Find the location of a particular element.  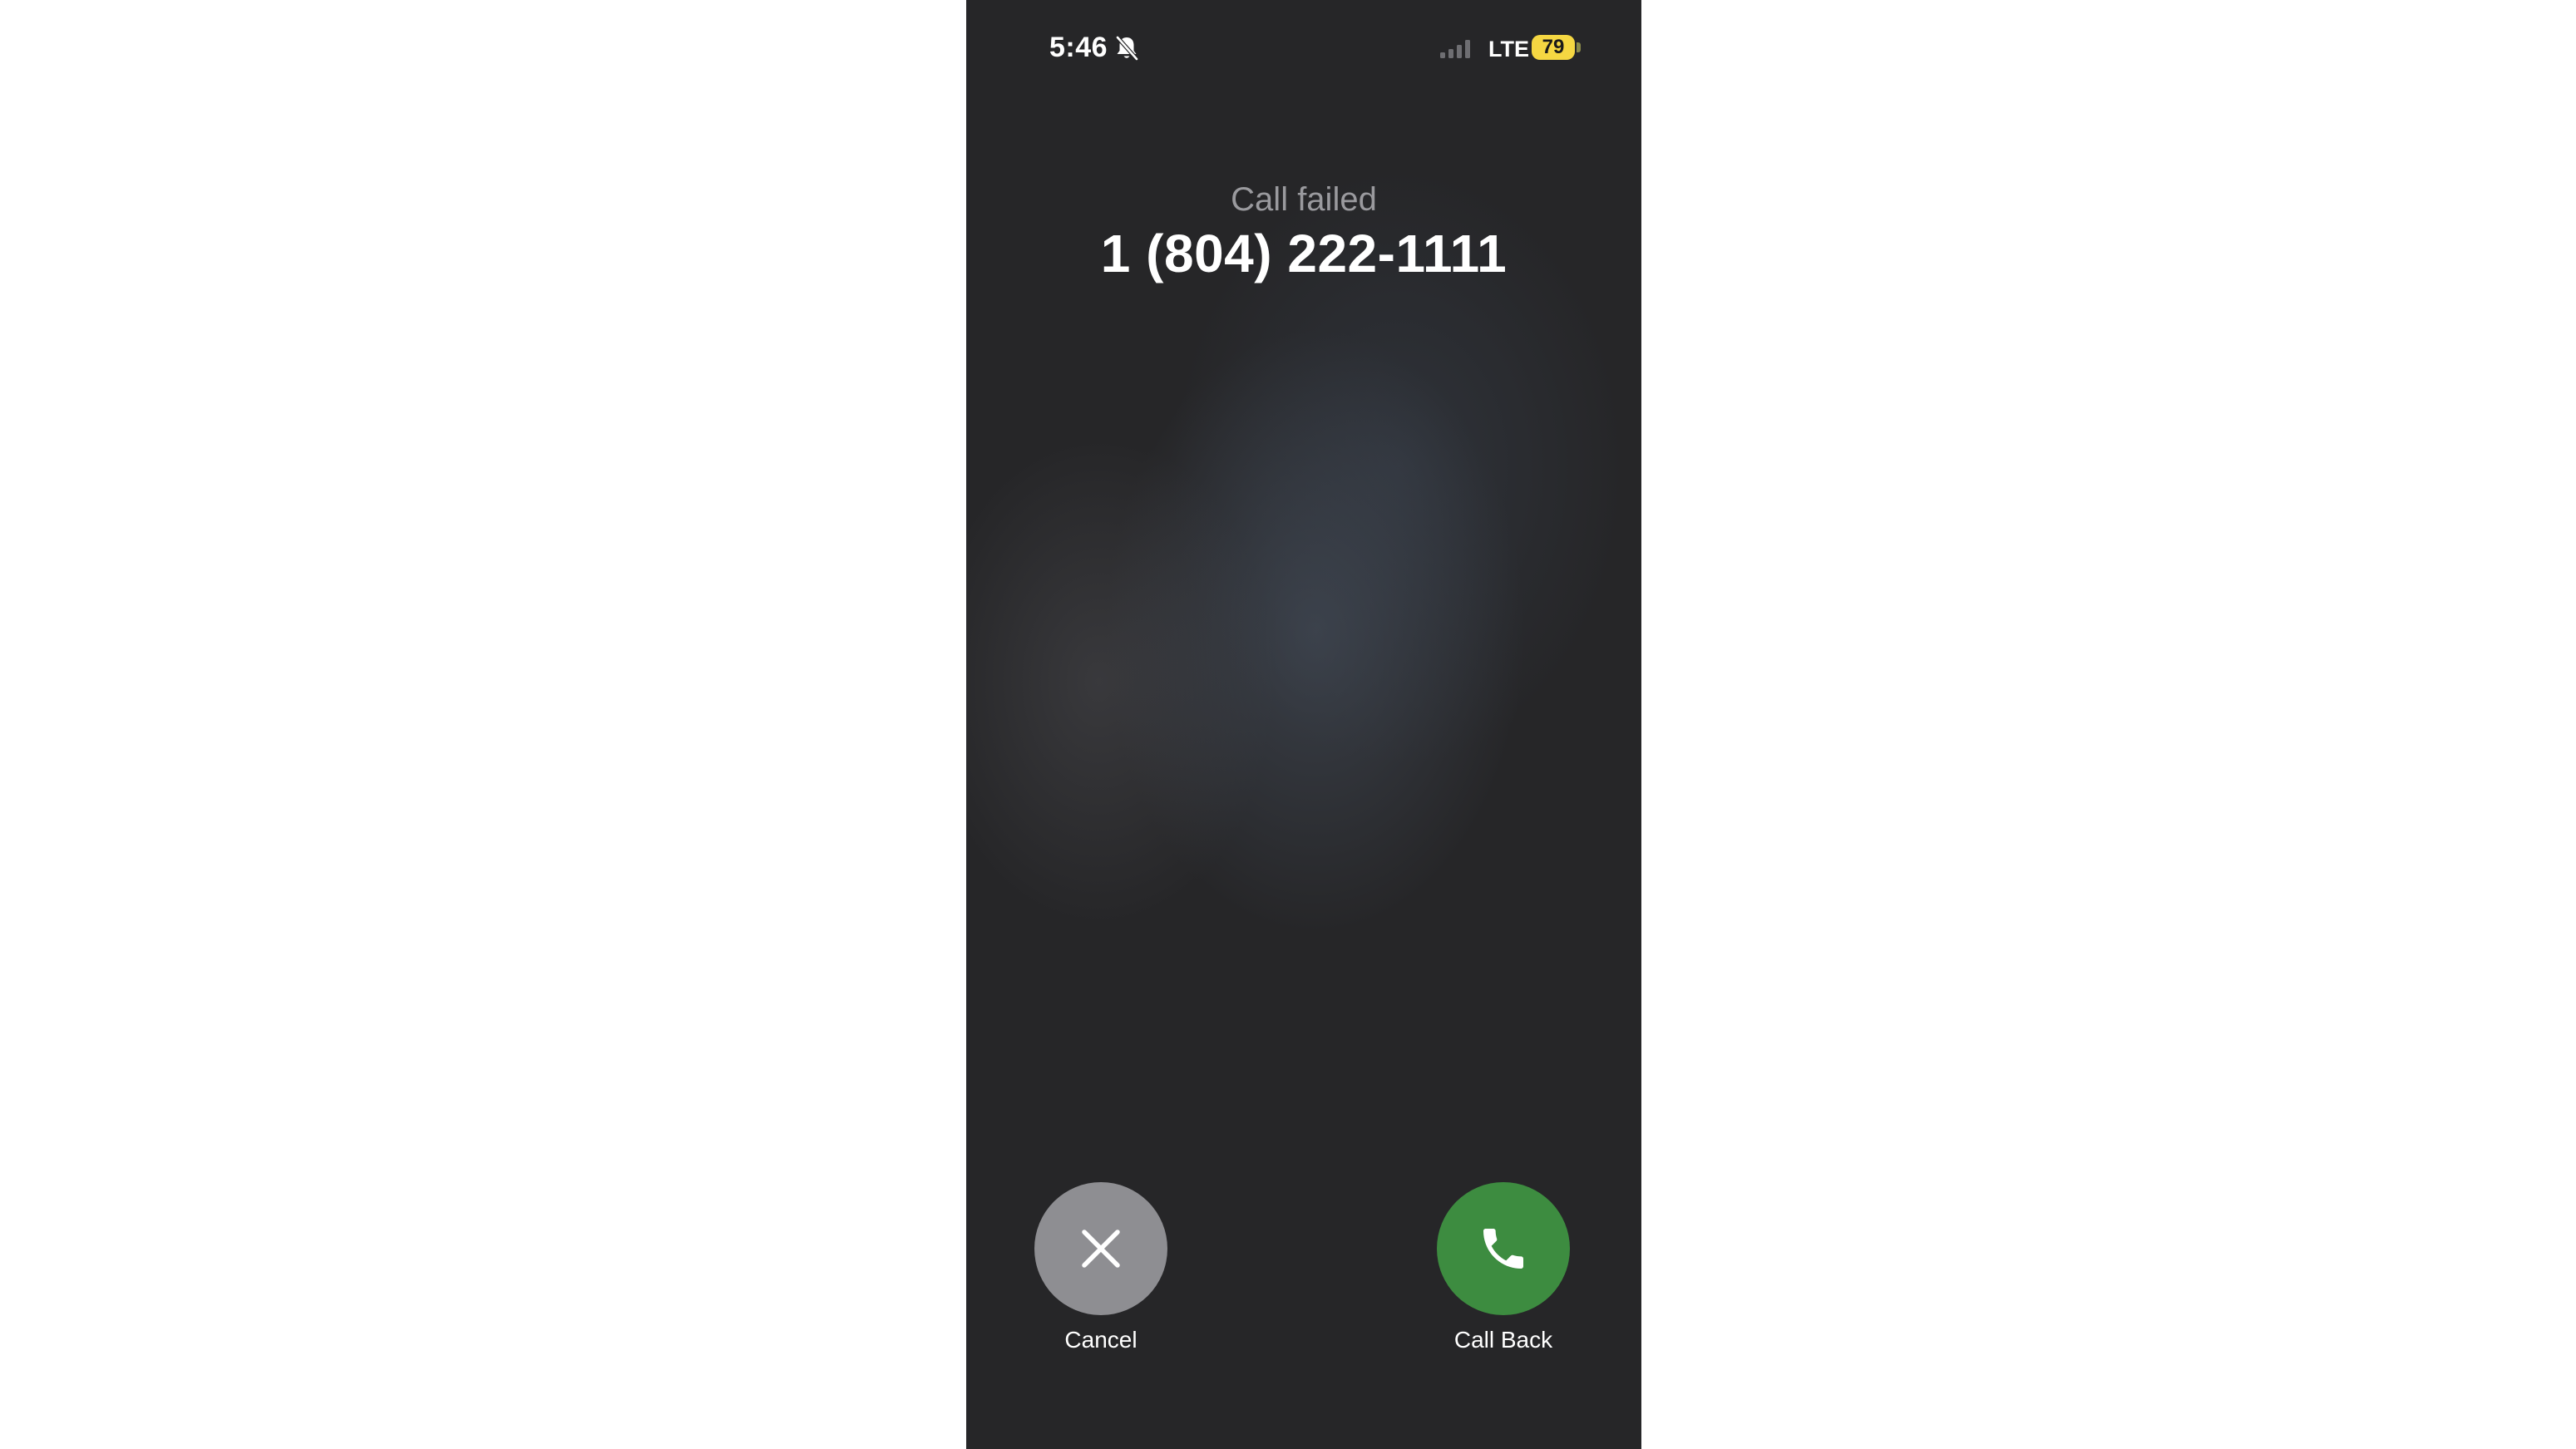

cancel-button is located at coordinates (1100, 1248).